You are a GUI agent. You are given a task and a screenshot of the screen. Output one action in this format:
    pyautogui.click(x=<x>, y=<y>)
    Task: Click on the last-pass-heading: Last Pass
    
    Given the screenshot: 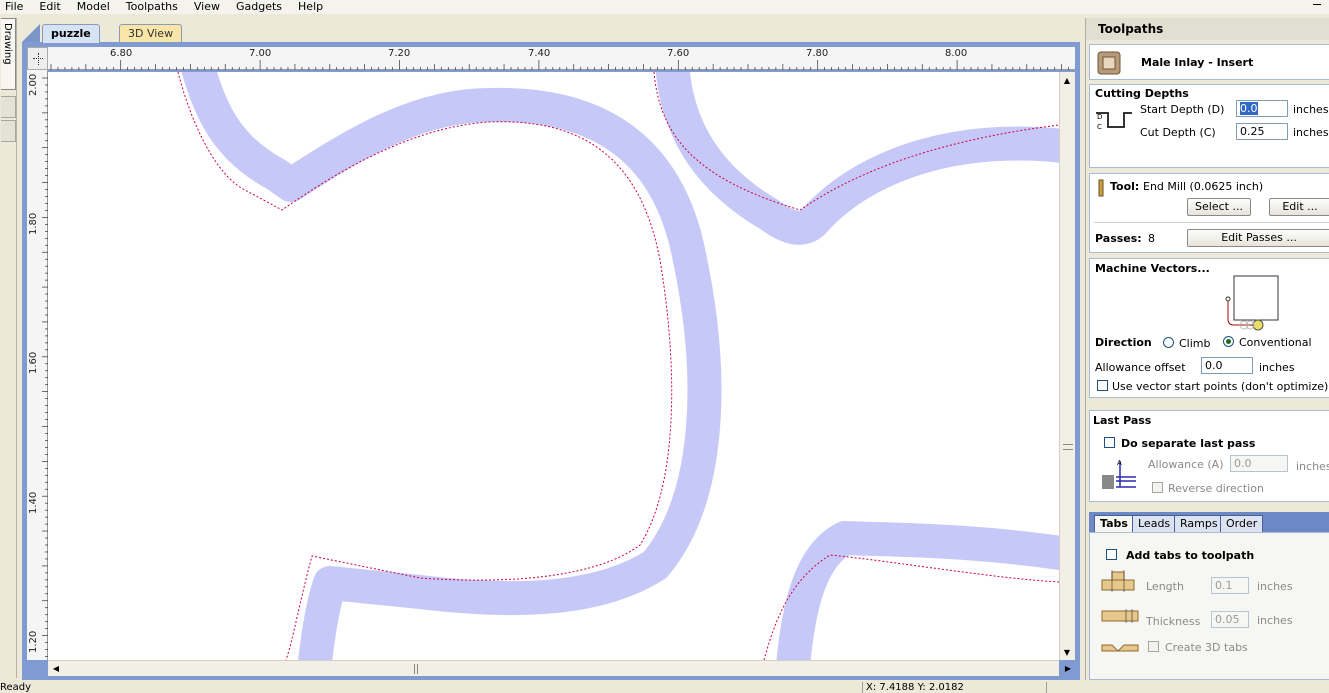 What is the action you would take?
    pyautogui.click(x=1122, y=420)
    